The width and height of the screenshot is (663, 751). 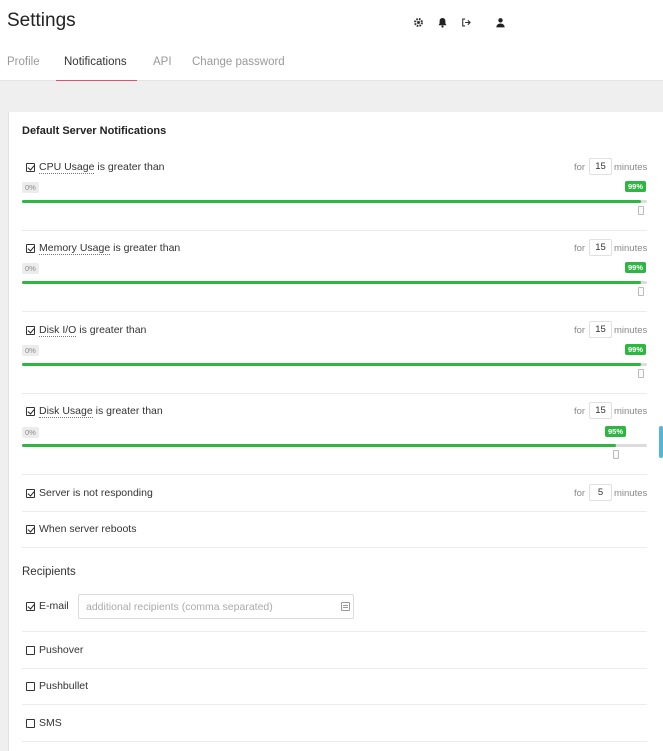 I want to click on tab-notifications: Notifications, so click(x=95, y=67).